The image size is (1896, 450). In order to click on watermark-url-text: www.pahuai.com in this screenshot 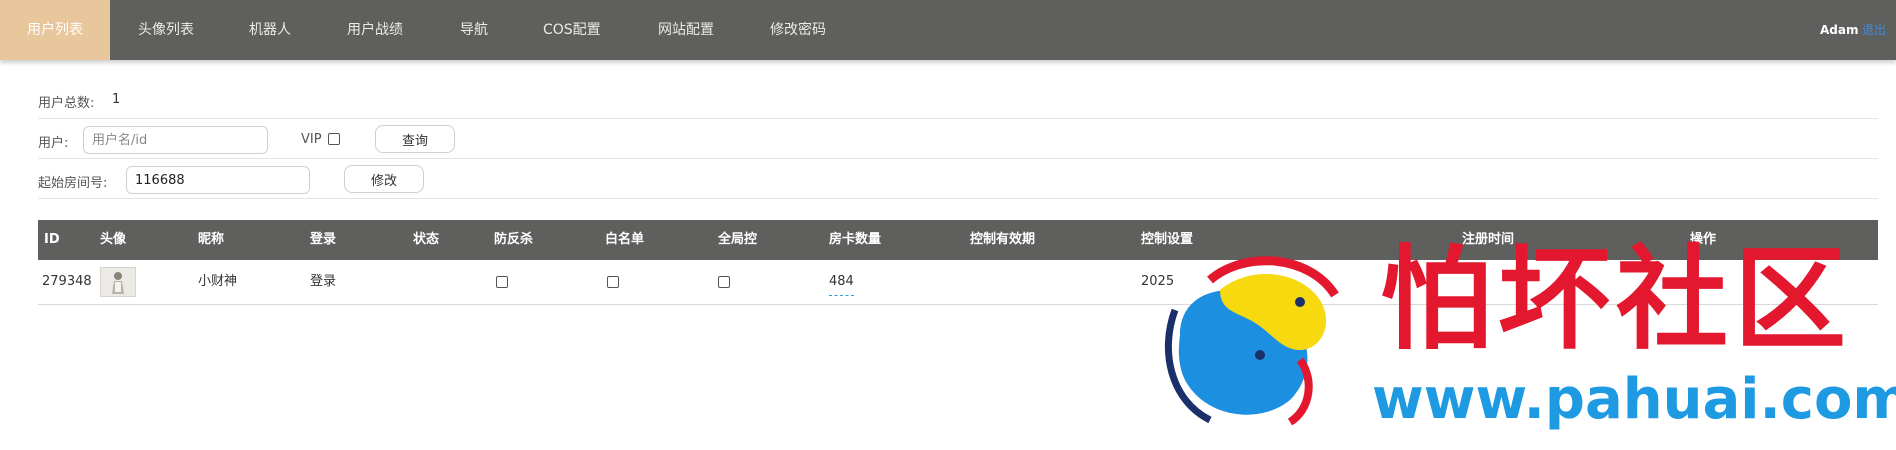, I will do `click(1634, 399)`.